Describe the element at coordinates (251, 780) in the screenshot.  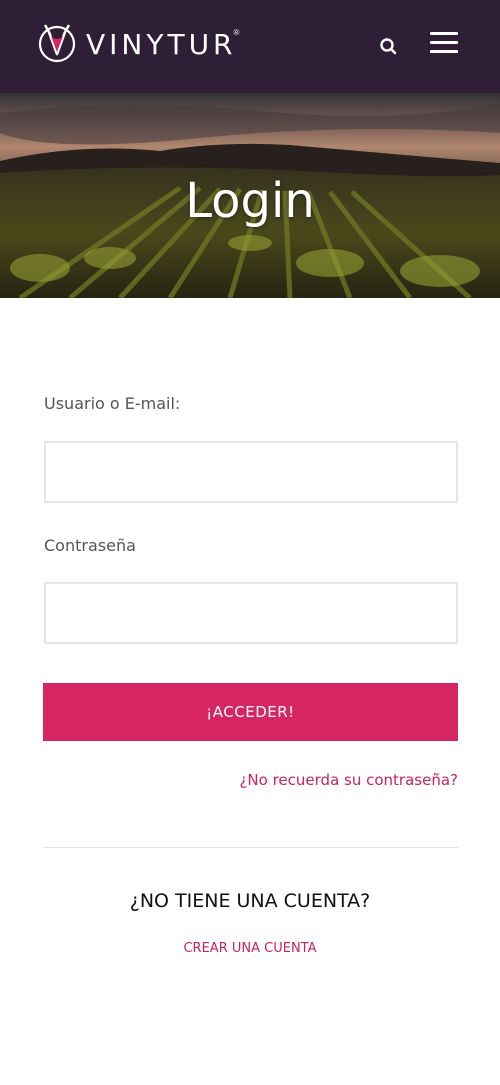
I see `forgot-password-link: ¿No recuerda su contraseña?` at that location.